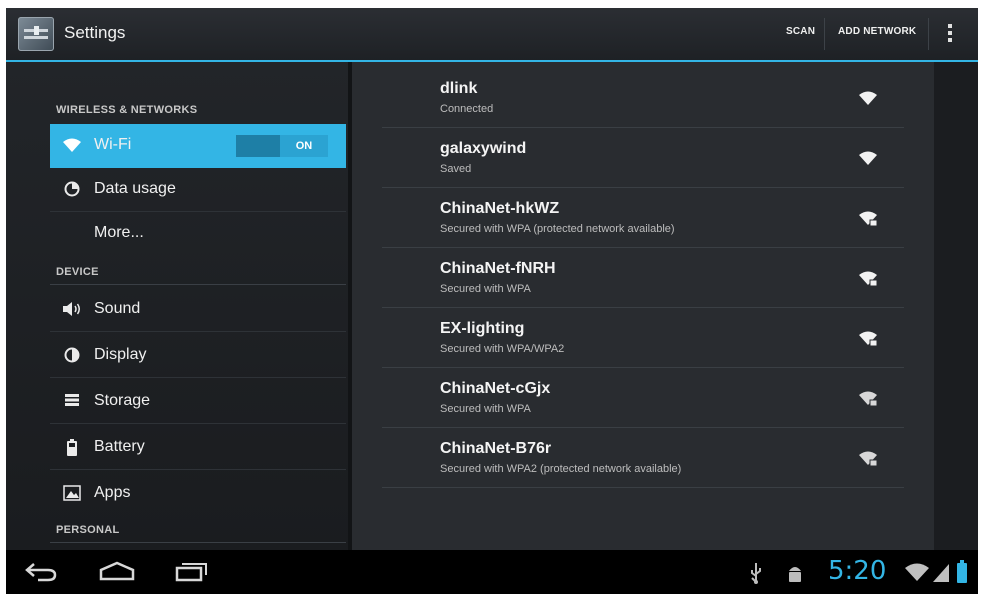 The height and width of the screenshot is (598, 984). I want to click on network-name: galaxywind, so click(483, 148).